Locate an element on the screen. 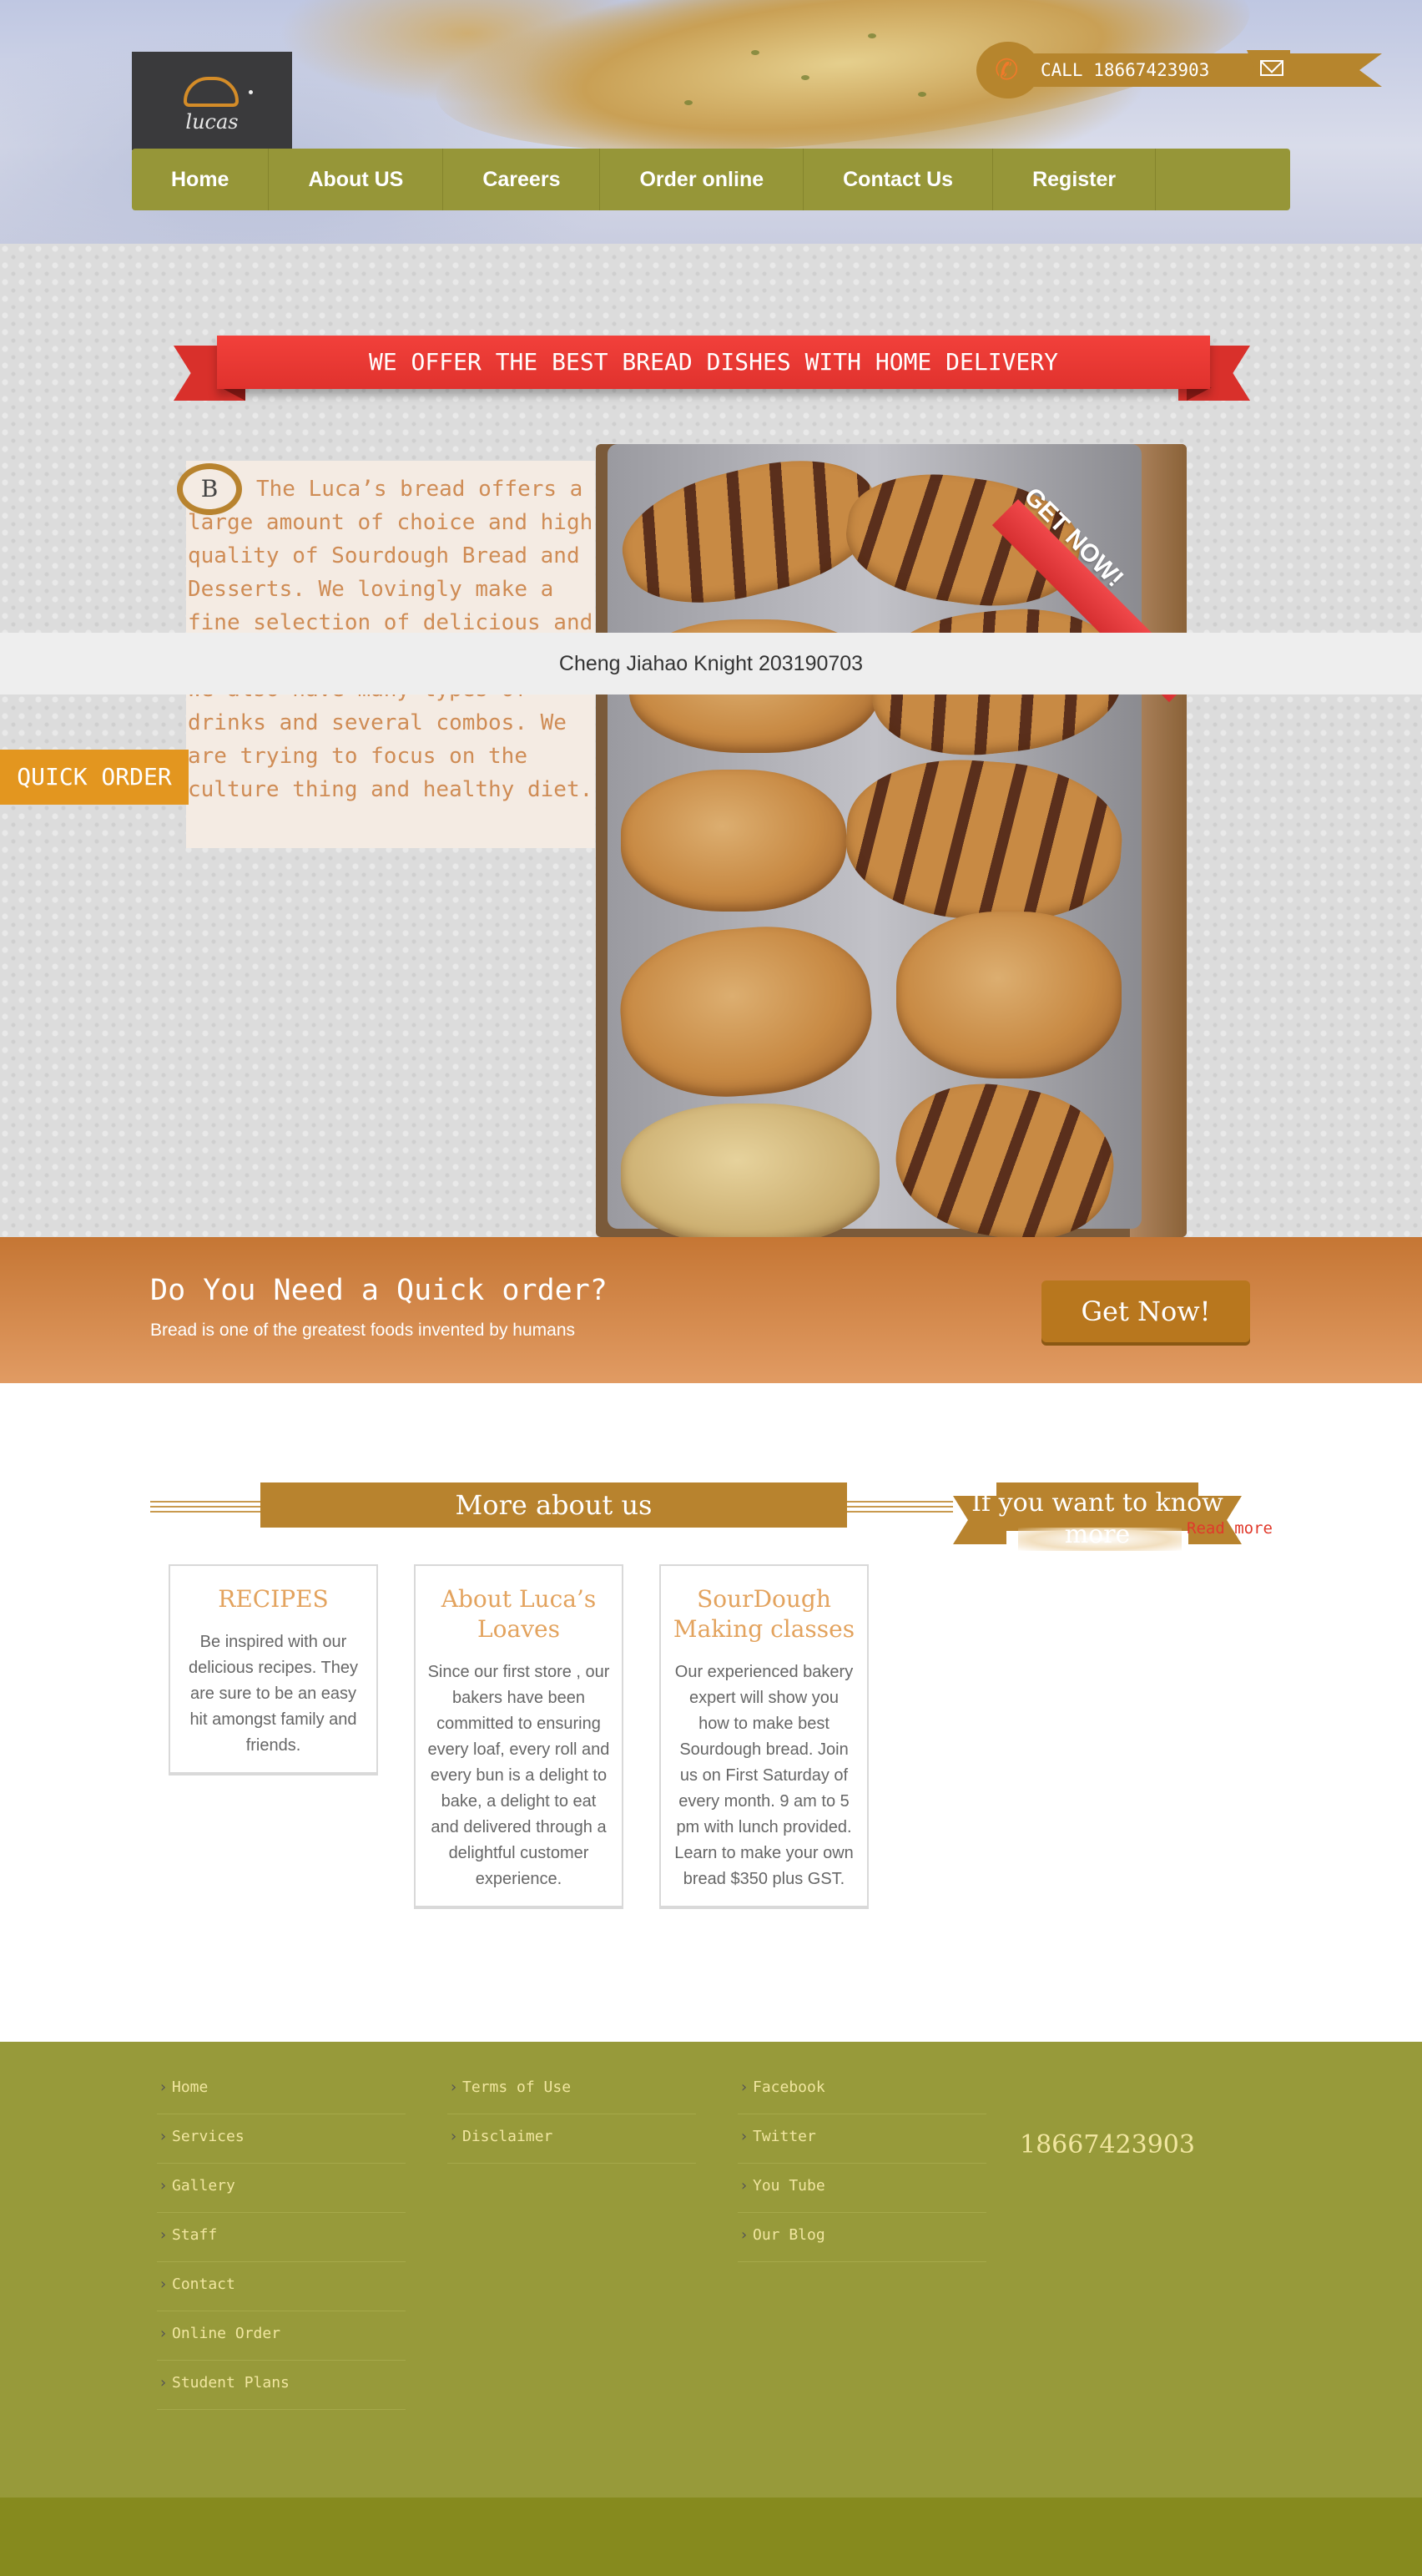 The width and height of the screenshot is (1422, 2576). card-title: RECIPES is located at coordinates (273, 1599).